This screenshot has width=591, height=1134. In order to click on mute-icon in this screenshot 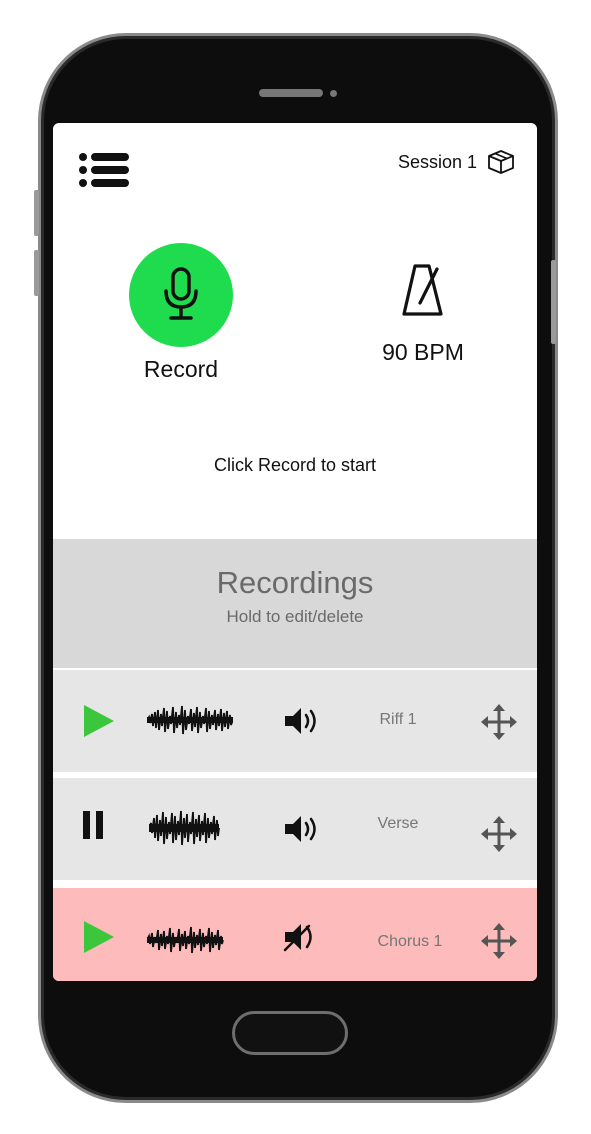, I will do `click(301, 937)`.